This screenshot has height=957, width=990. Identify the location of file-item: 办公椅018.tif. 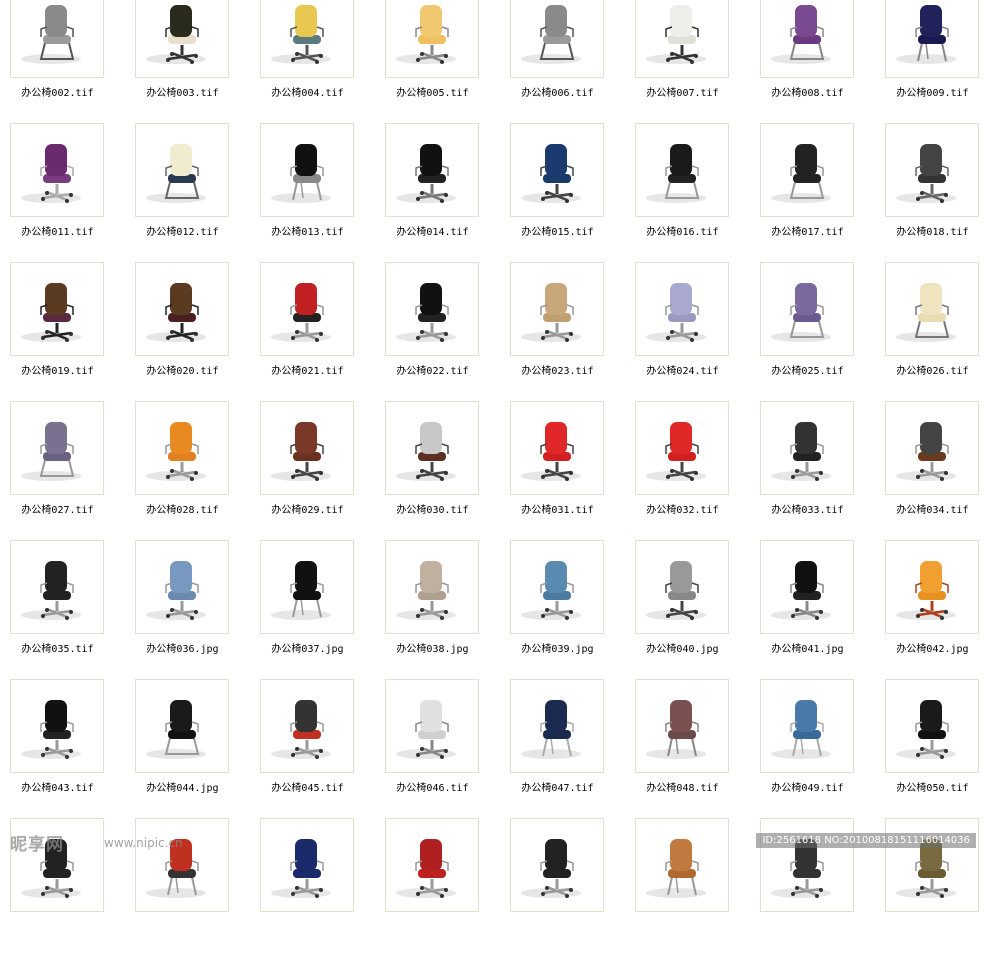
(932, 192).